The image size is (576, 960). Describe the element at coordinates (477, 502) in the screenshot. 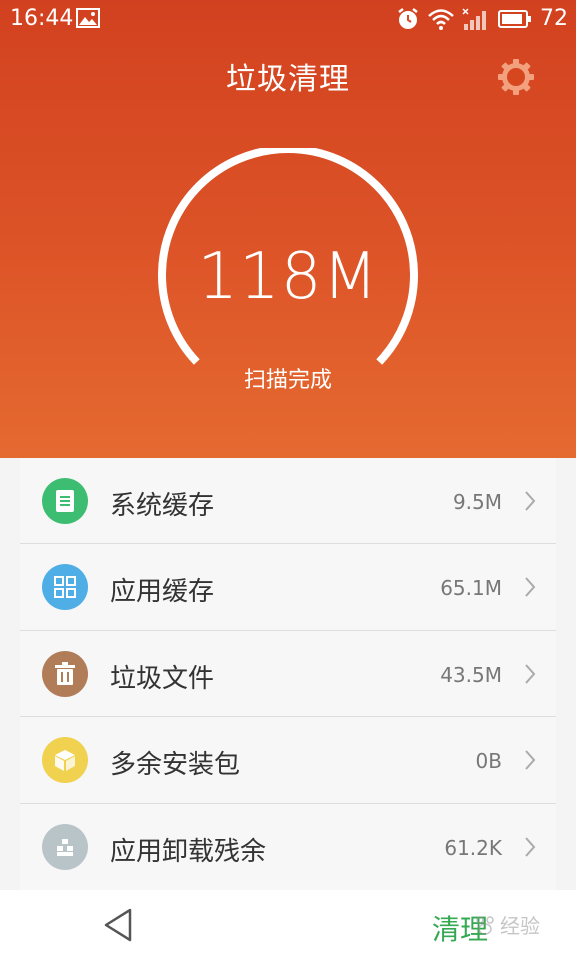

I see `item-size: 9.5M` at that location.